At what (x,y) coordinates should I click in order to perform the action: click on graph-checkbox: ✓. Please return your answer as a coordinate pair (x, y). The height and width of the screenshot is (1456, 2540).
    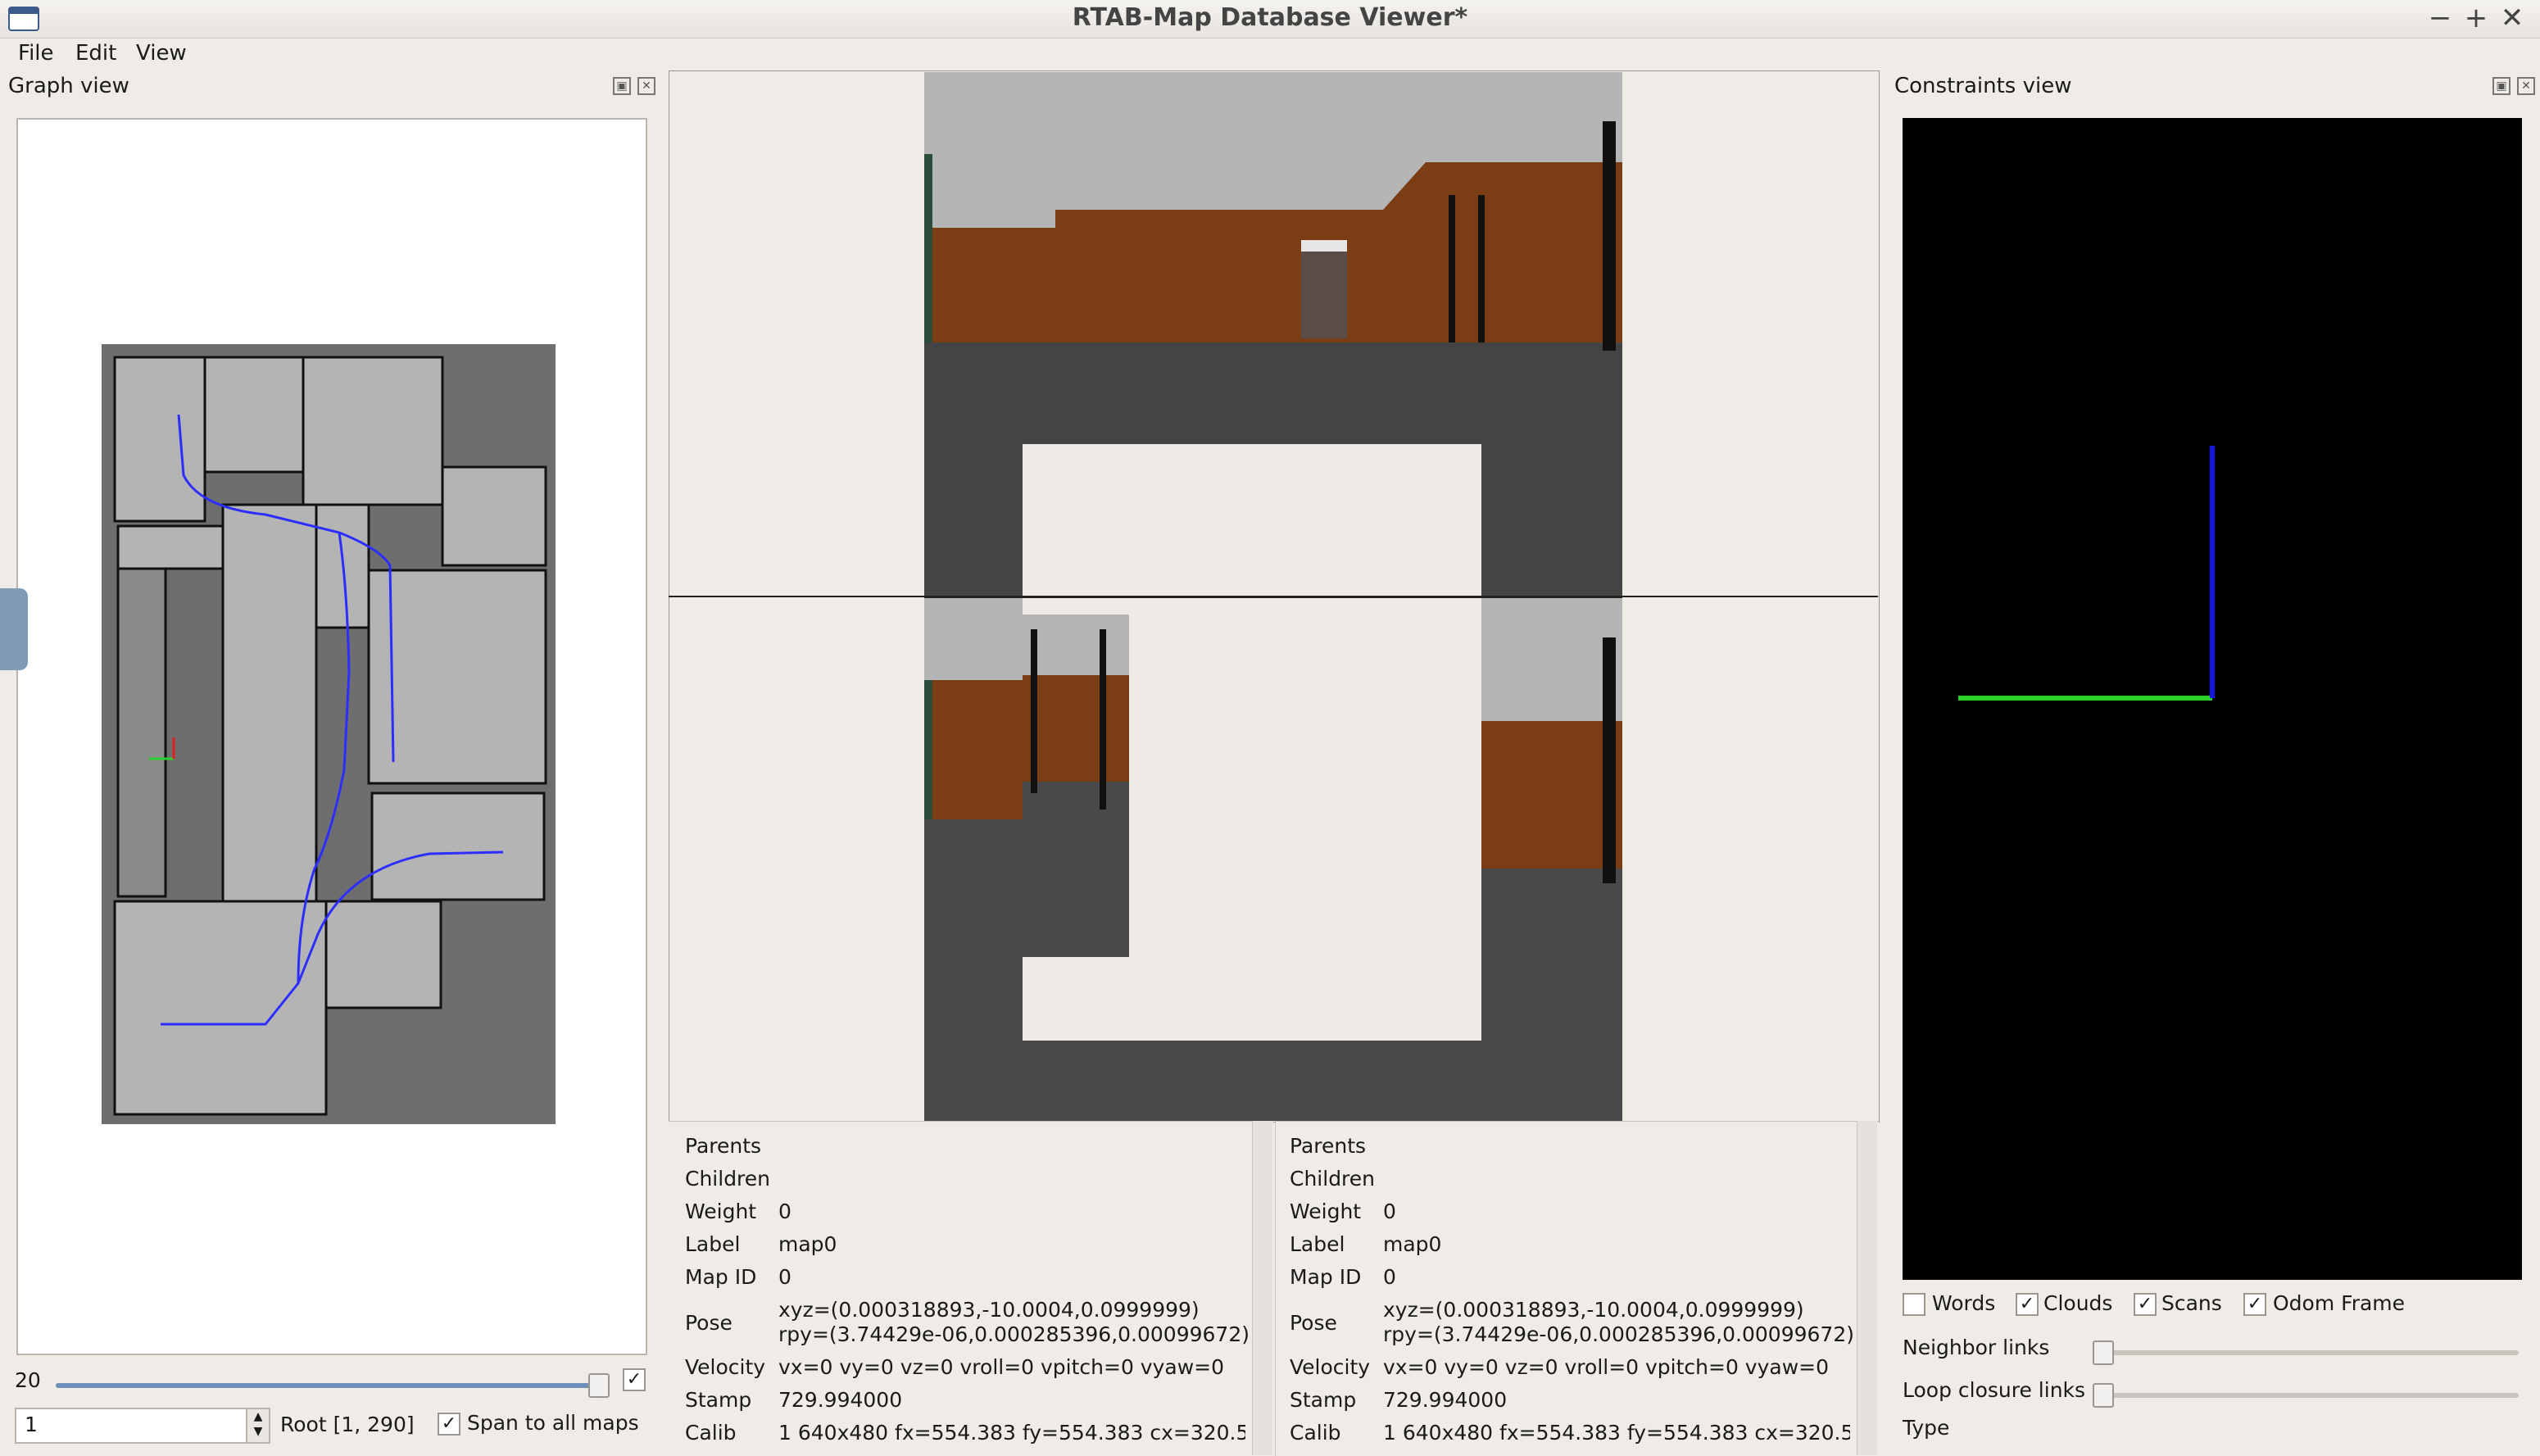
    Looking at the image, I should click on (634, 1380).